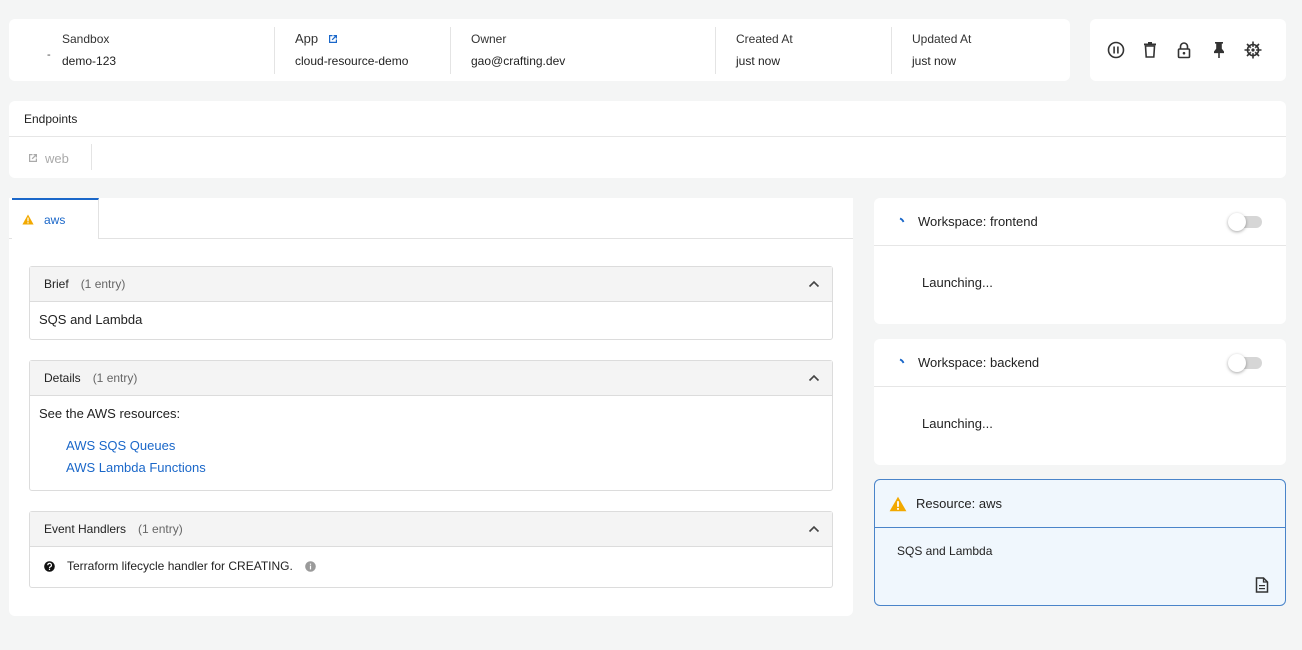 The image size is (1302, 650). Describe the element at coordinates (978, 221) in the screenshot. I see `workspace-title: Workspace: frontend` at that location.